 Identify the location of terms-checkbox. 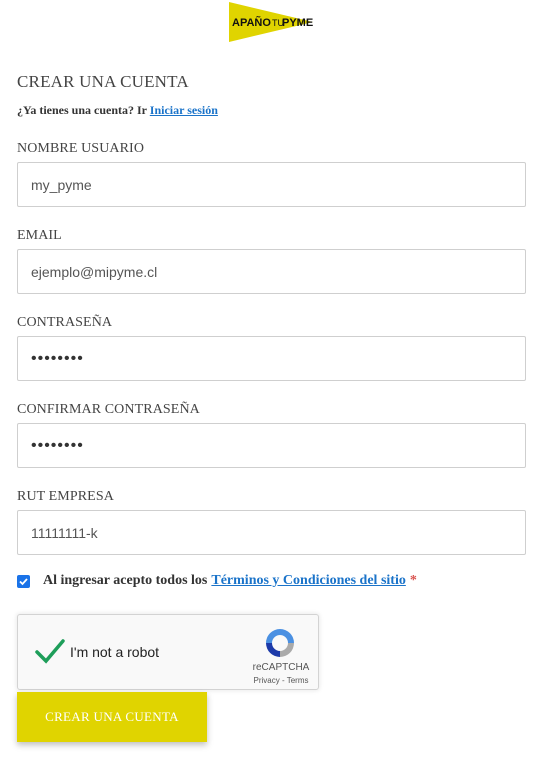
(23, 581).